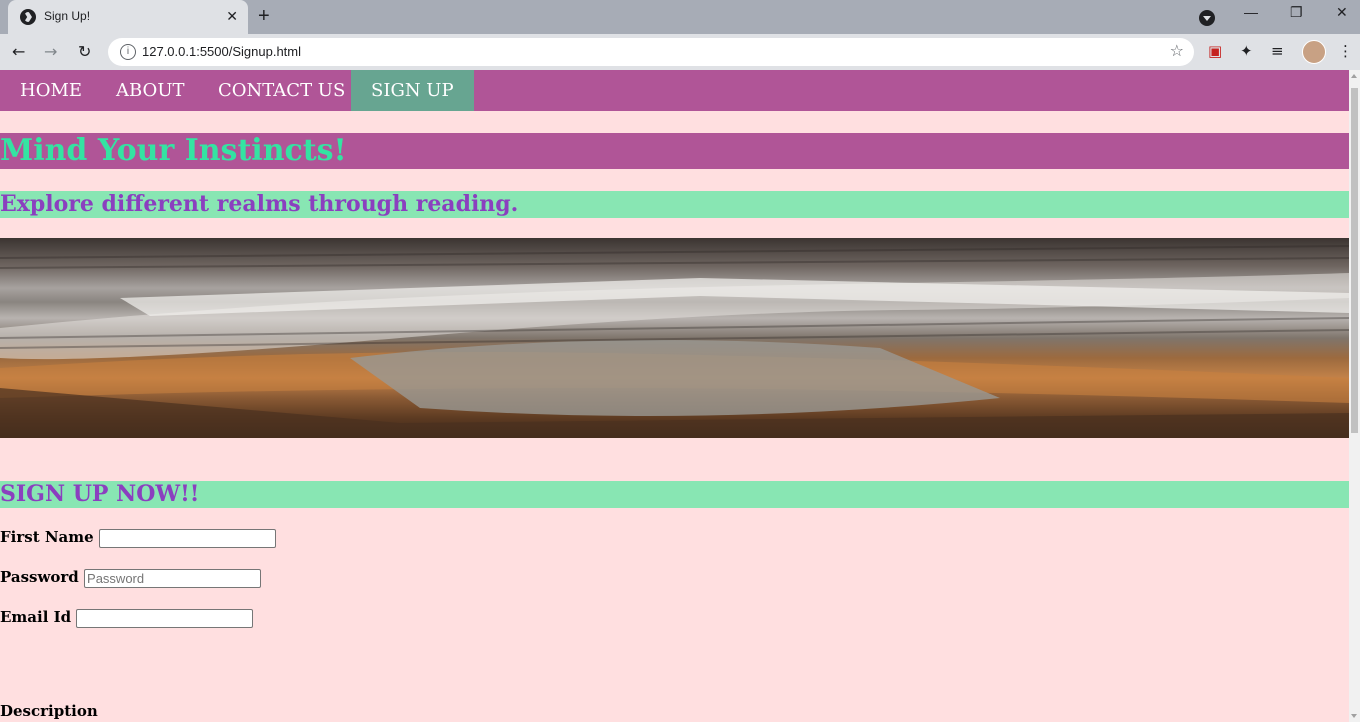  Describe the element at coordinates (51, 90) in the screenshot. I see `nav-home: HOME` at that location.